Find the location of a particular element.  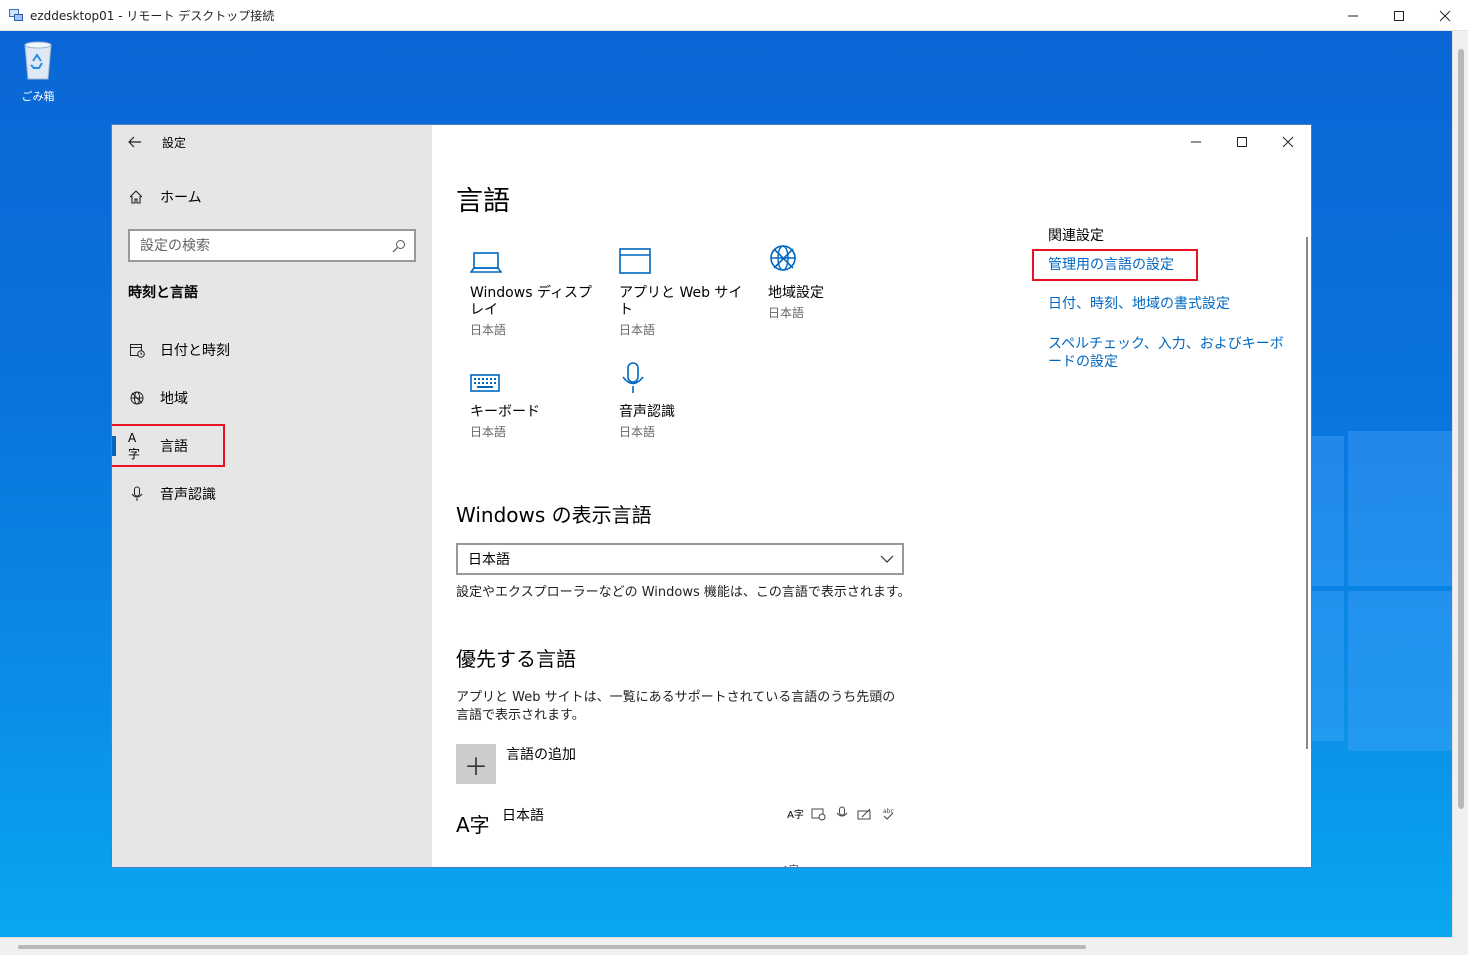

remote-desktop-icon is located at coordinates (16, 15).